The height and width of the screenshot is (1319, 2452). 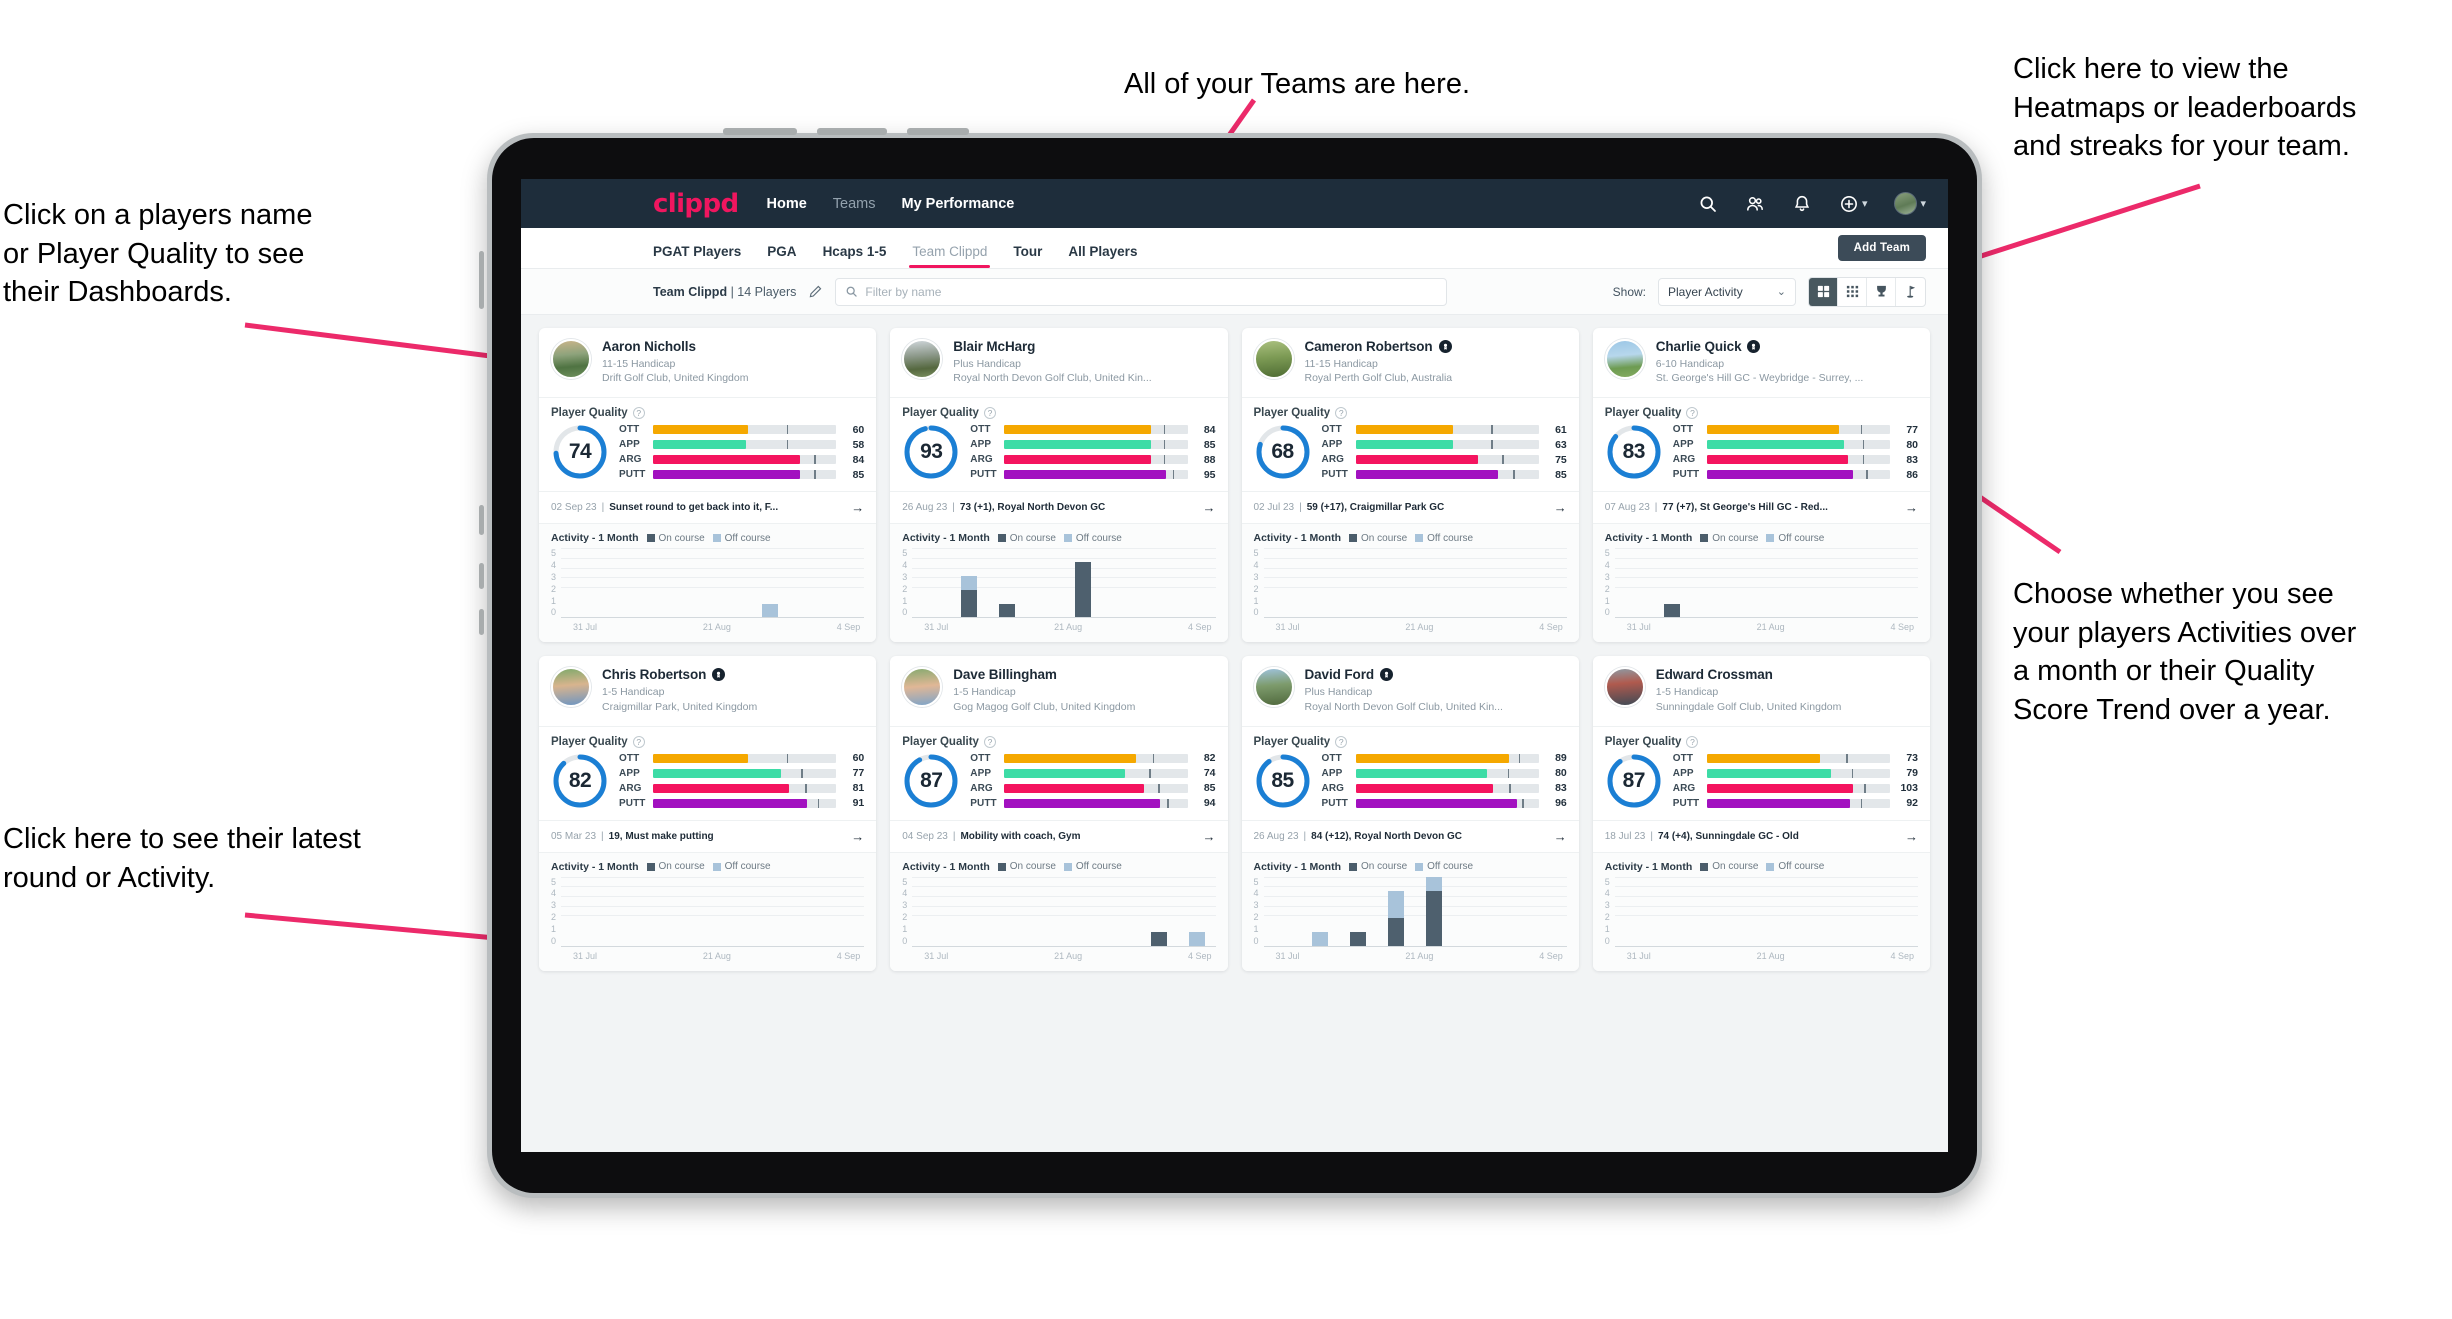 What do you see at coordinates (696, 204) in the screenshot?
I see `app-logo: clippd` at bounding box center [696, 204].